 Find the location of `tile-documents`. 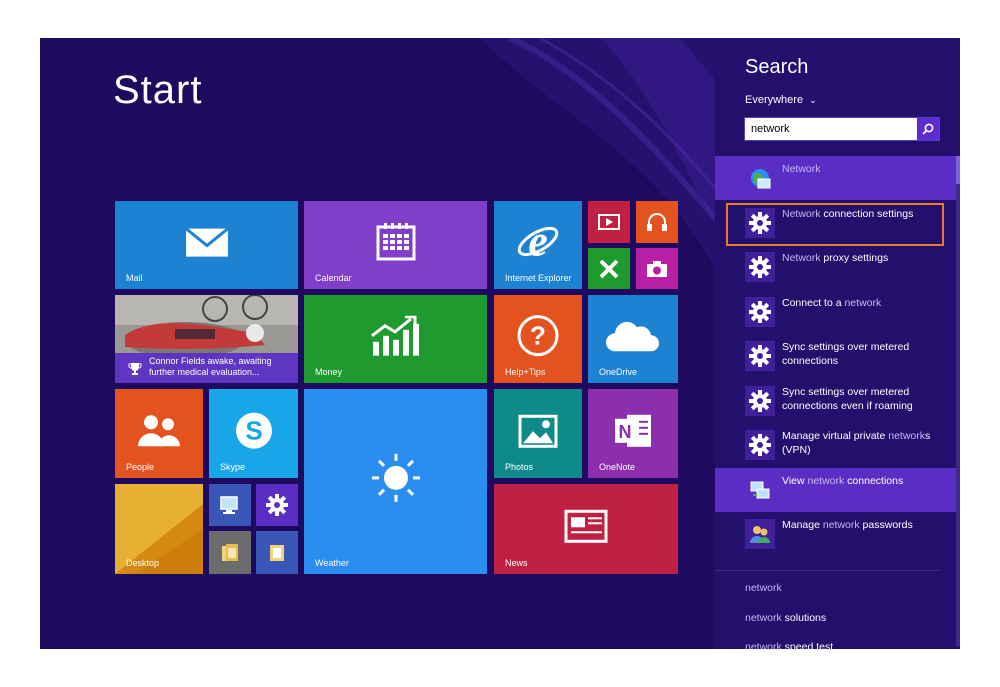

tile-documents is located at coordinates (277, 552).